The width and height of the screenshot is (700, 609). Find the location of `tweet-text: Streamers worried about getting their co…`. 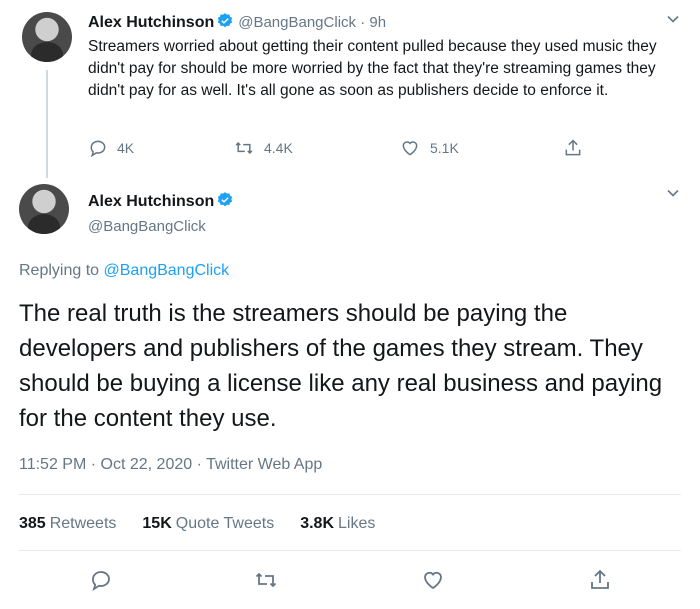

tweet-text: Streamers worried about getting their co… is located at coordinates (372, 68).